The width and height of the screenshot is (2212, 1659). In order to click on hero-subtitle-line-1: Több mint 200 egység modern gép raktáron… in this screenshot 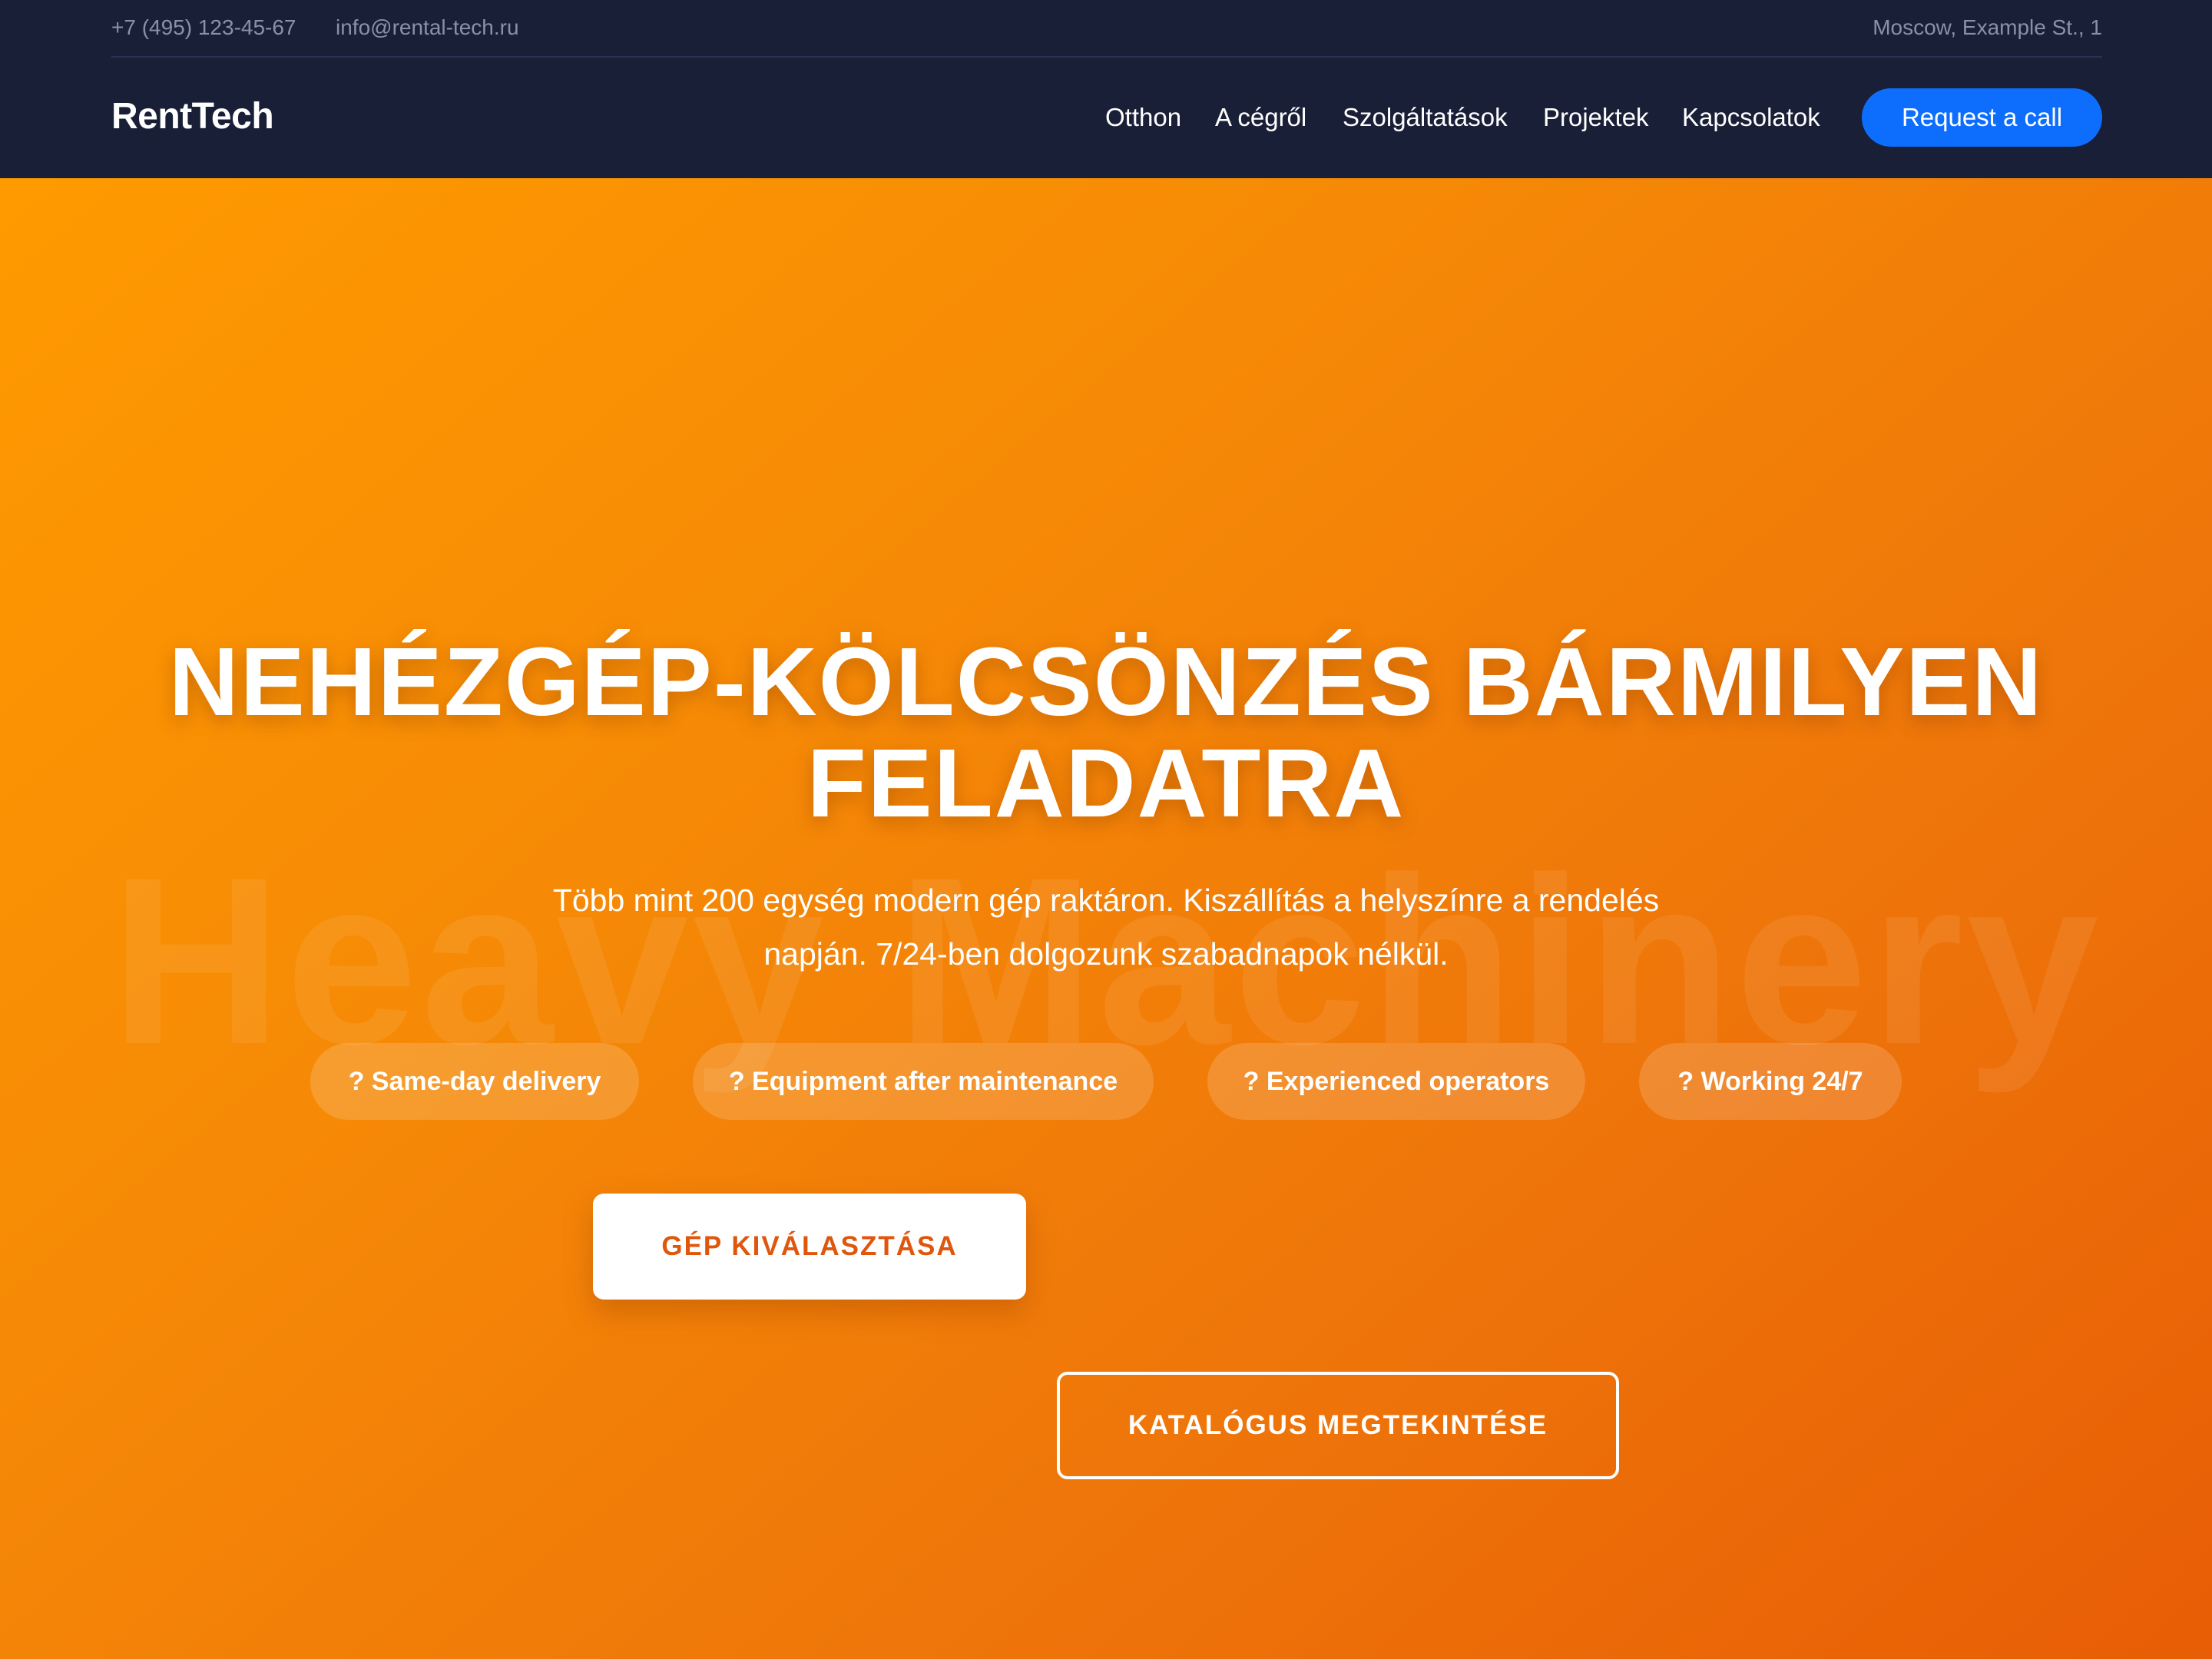, I will do `click(1106, 900)`.